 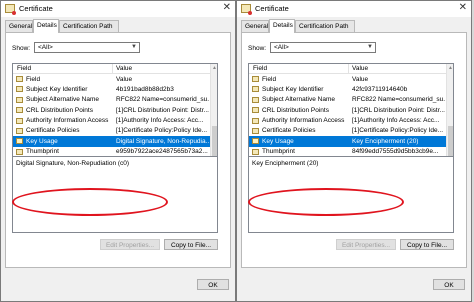 What do you see at coordinates (21, 48) in the screenshot?
I see `show-label: Show:` at bounding box center [21, 48].